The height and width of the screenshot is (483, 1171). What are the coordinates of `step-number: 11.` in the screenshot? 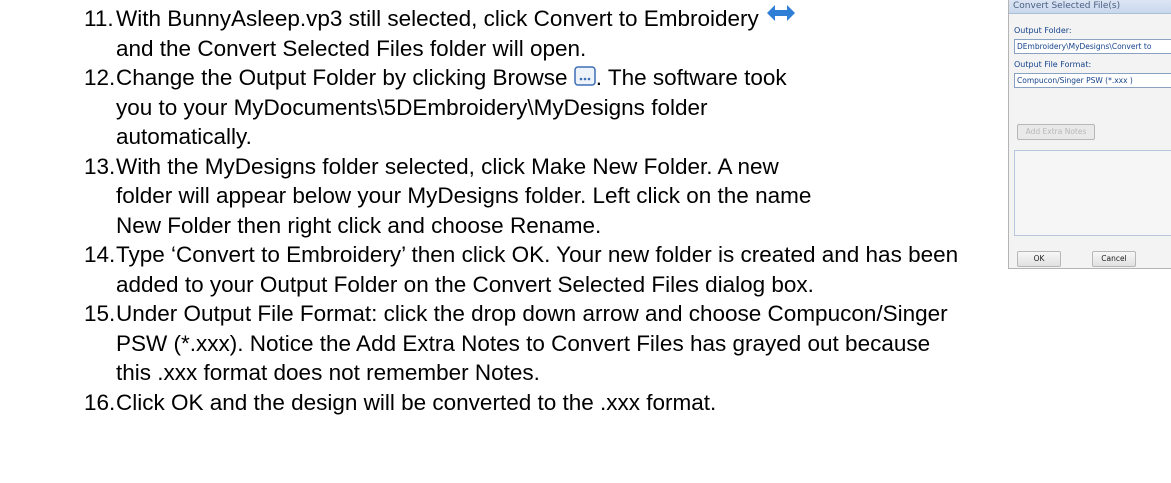 It's located at (99, 18).